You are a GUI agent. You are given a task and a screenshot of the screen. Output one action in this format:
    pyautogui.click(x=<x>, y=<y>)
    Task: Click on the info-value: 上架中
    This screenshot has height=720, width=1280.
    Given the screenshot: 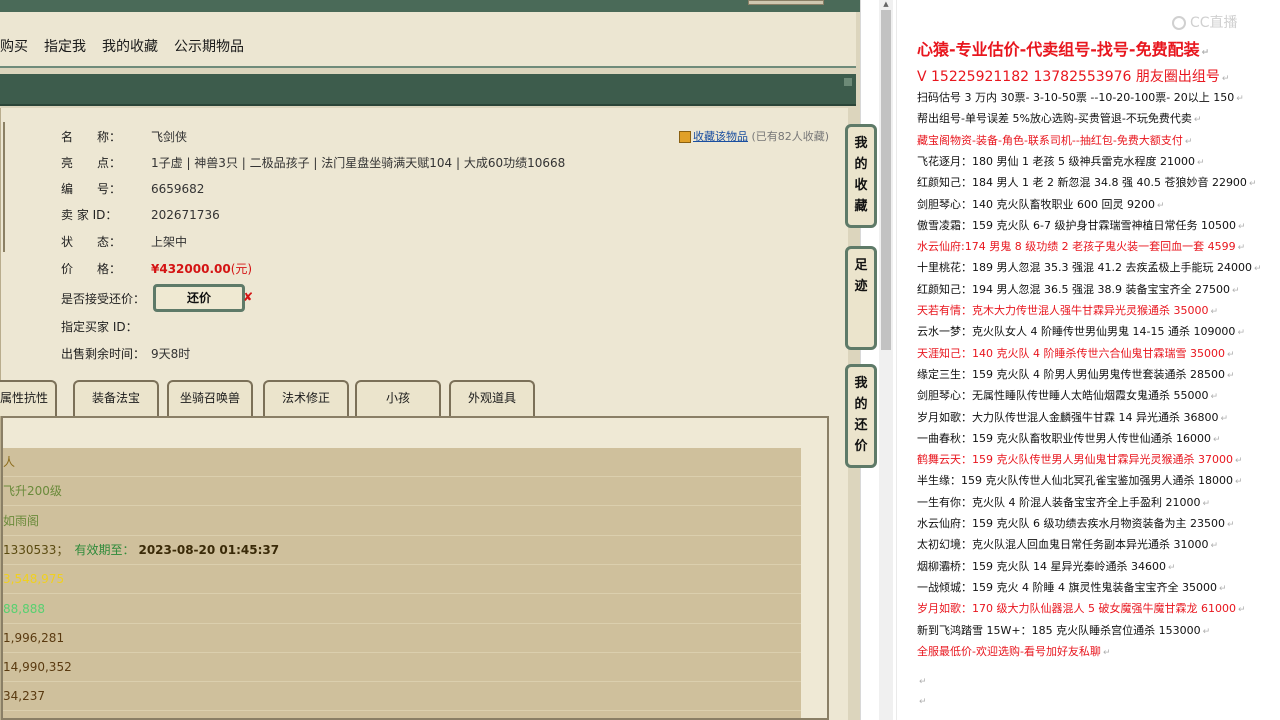 What is the action you would take?
    pyautogui.click(x=169, y=242)
    